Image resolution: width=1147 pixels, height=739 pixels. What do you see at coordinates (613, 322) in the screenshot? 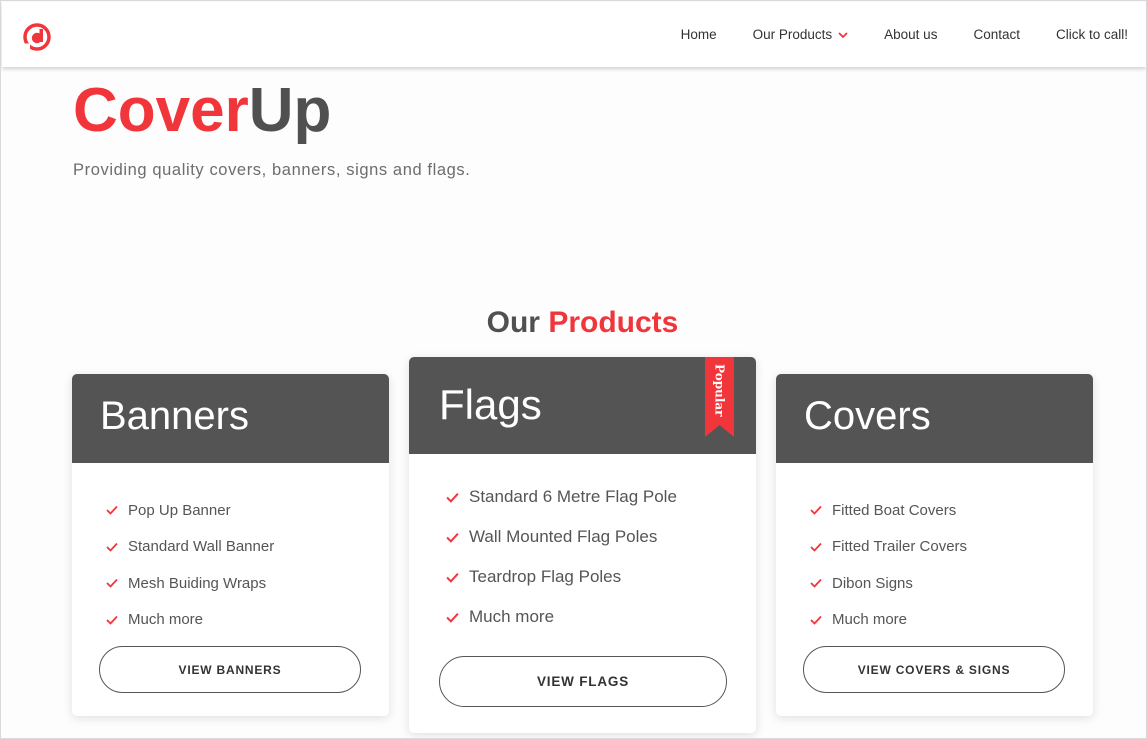
I see `section-title-red: Products` at bounding box center [613, 322].